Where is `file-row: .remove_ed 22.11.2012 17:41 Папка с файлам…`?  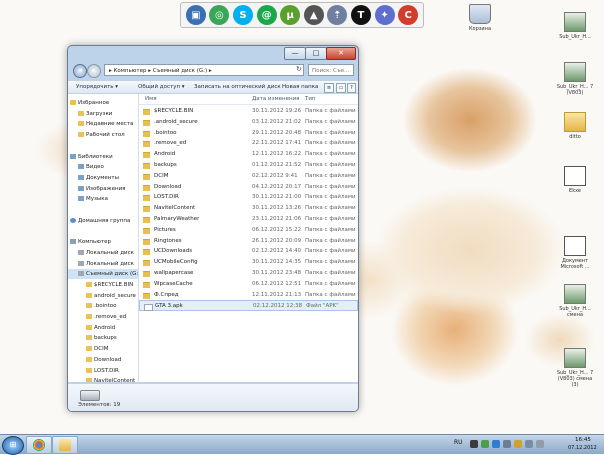 file-row: .remove_ed 22.11.2012 17:41 Папка с файлам… is located at coordinates (248, 143).